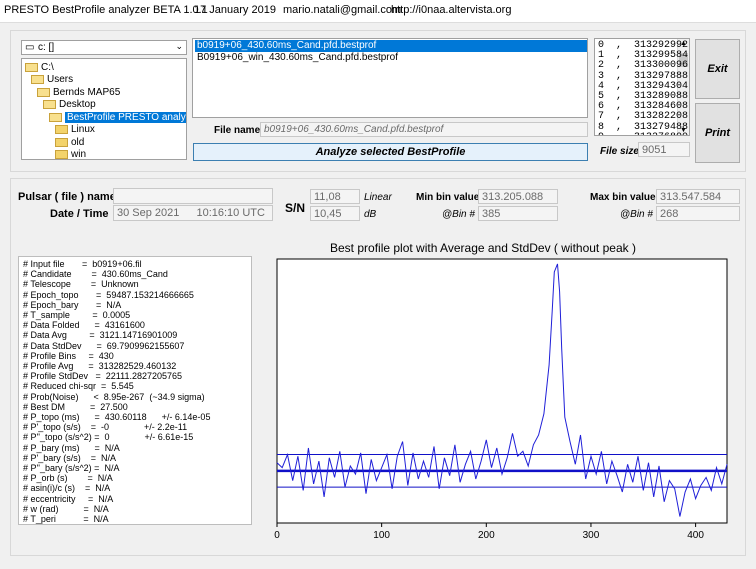 This screenshot has width=756, height=569. I want to click on info-line: # Telescope = Unknown, so click(81, 284).